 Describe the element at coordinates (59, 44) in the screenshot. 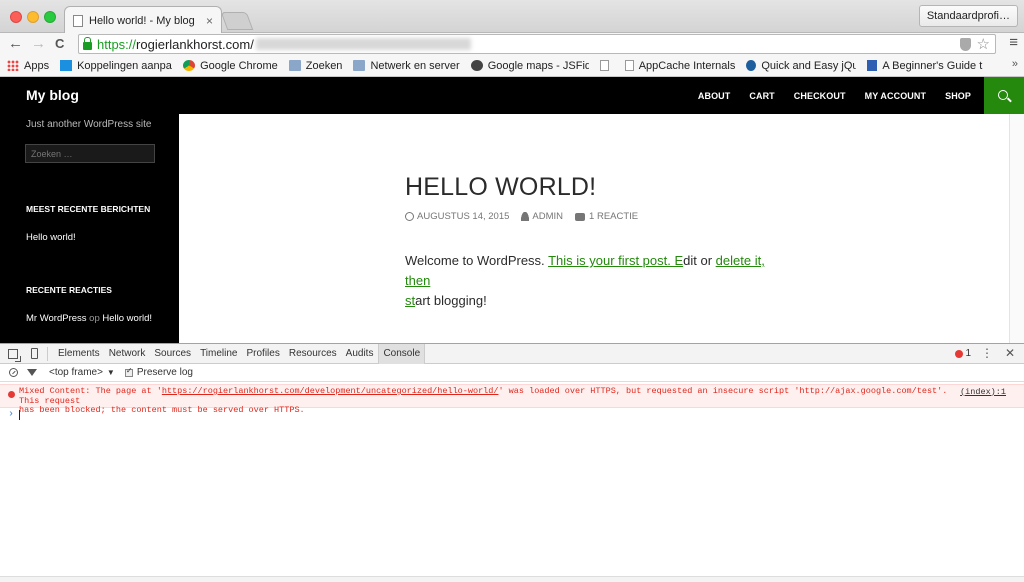

I see `reload-icon: C` at that location.